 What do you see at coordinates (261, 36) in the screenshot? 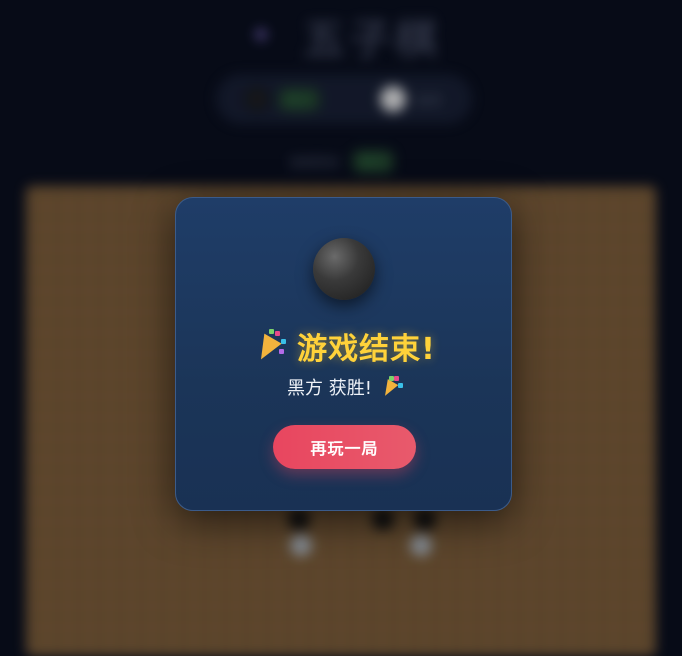
I see `puzzle-icon: ✦` at bounding box center [261, 36].